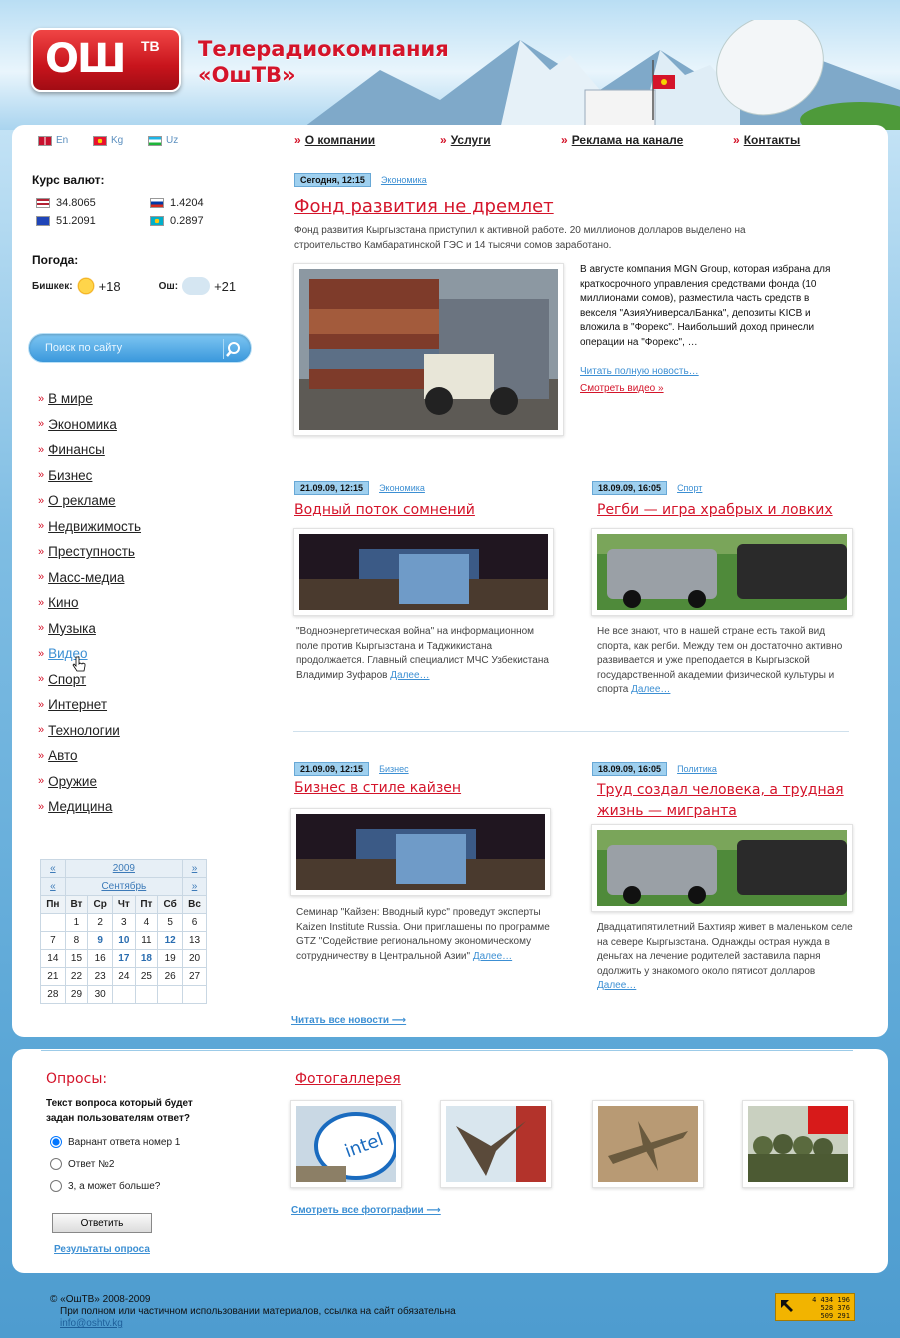  What do you see at coordinates (89, 756) in the screenshot?
I see `category-item: » Авто` at bounding box center [89, 756].